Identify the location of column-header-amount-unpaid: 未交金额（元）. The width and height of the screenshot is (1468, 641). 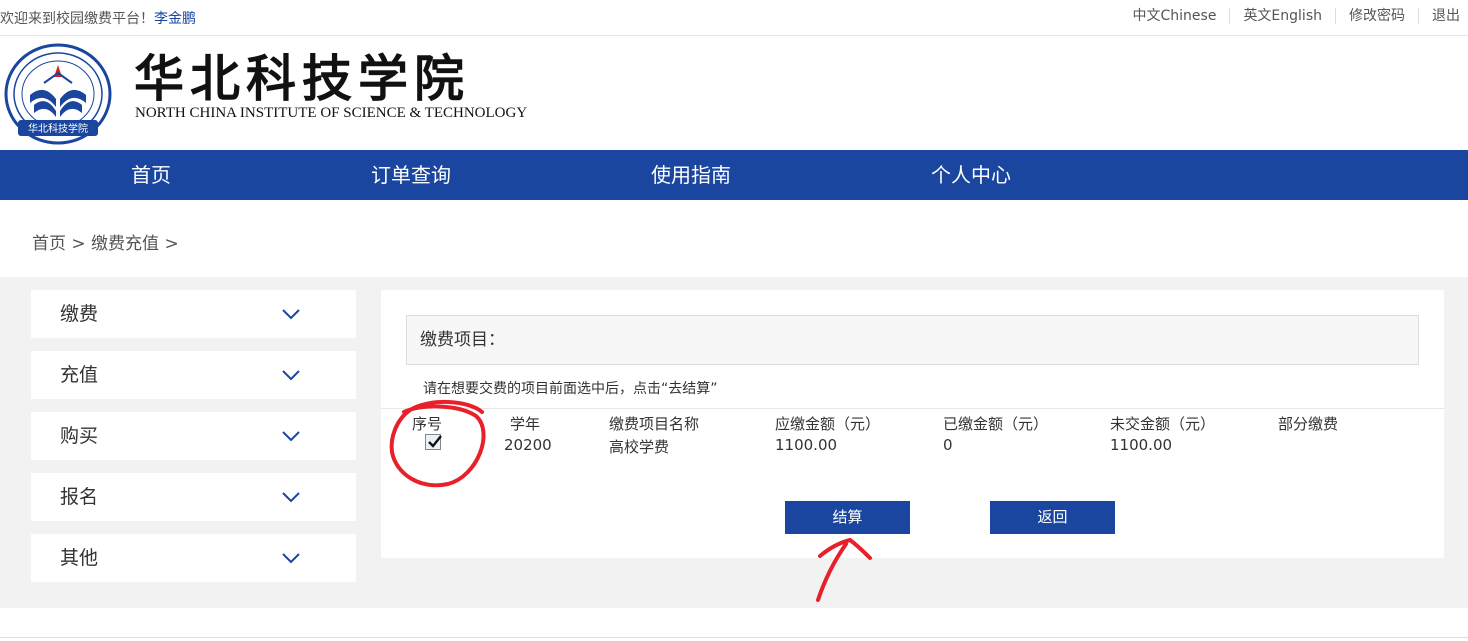
(1163, 424).